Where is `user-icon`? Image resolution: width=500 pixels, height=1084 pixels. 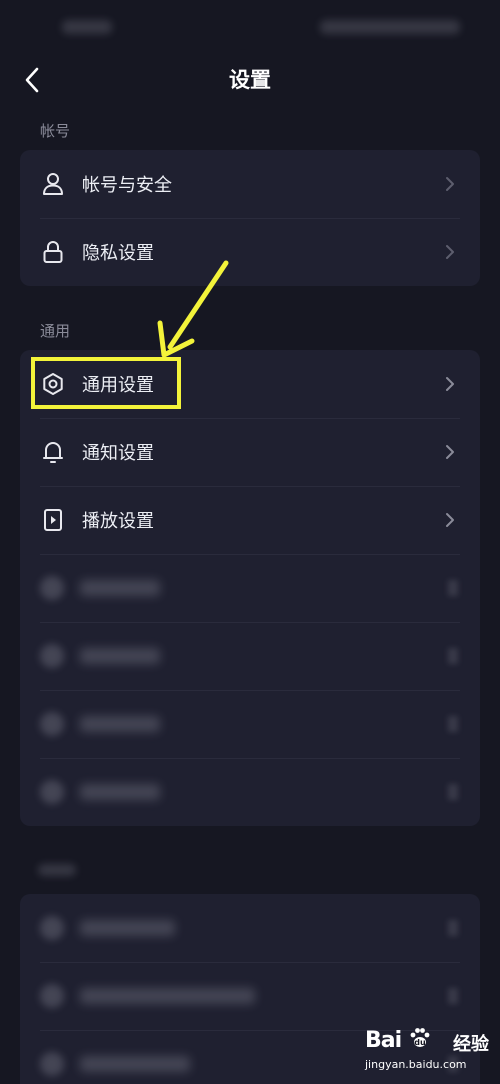 user-icon is located at coordinates (53, 184).